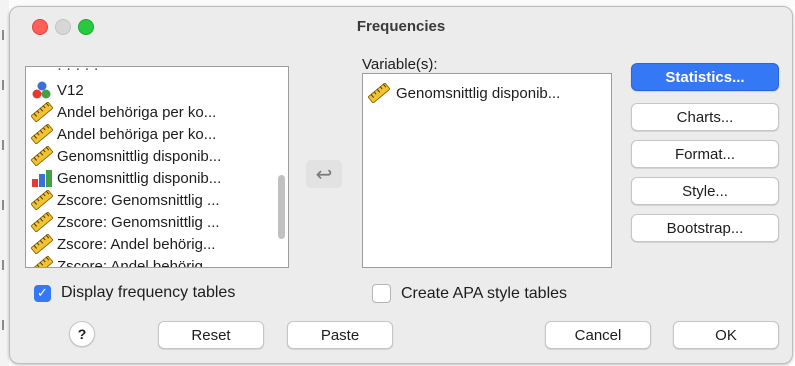  What do you see at coordinates (150, 73) in the screenshot?
I see `list-item: · · · · ·` at bounding box center [150, 73].